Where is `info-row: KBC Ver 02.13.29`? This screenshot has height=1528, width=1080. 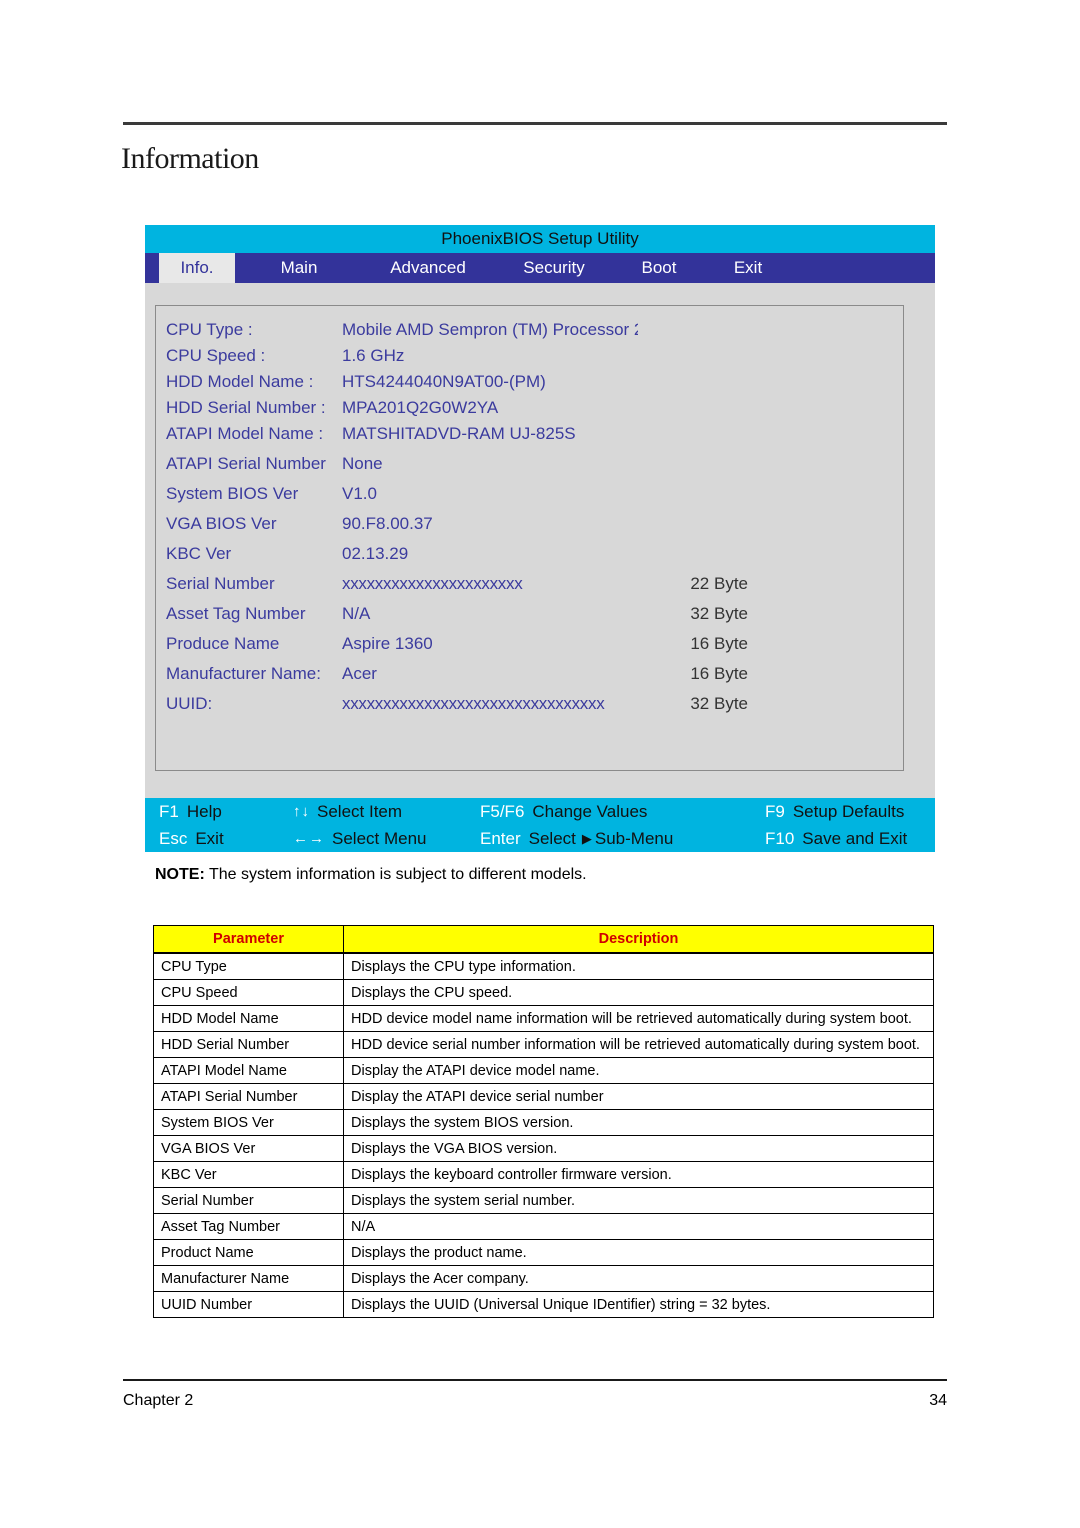
info-row: KBC Ver 02.13.29 is located at coordinates (531, 557).